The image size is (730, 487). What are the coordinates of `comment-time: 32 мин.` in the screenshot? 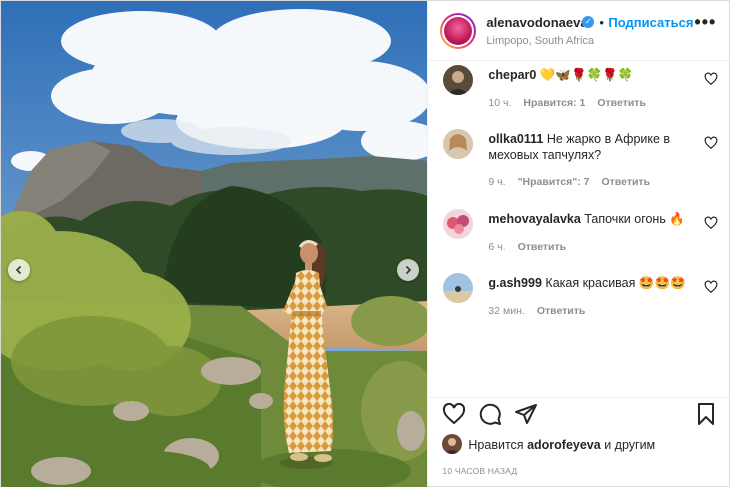 It's located at (506, 311).